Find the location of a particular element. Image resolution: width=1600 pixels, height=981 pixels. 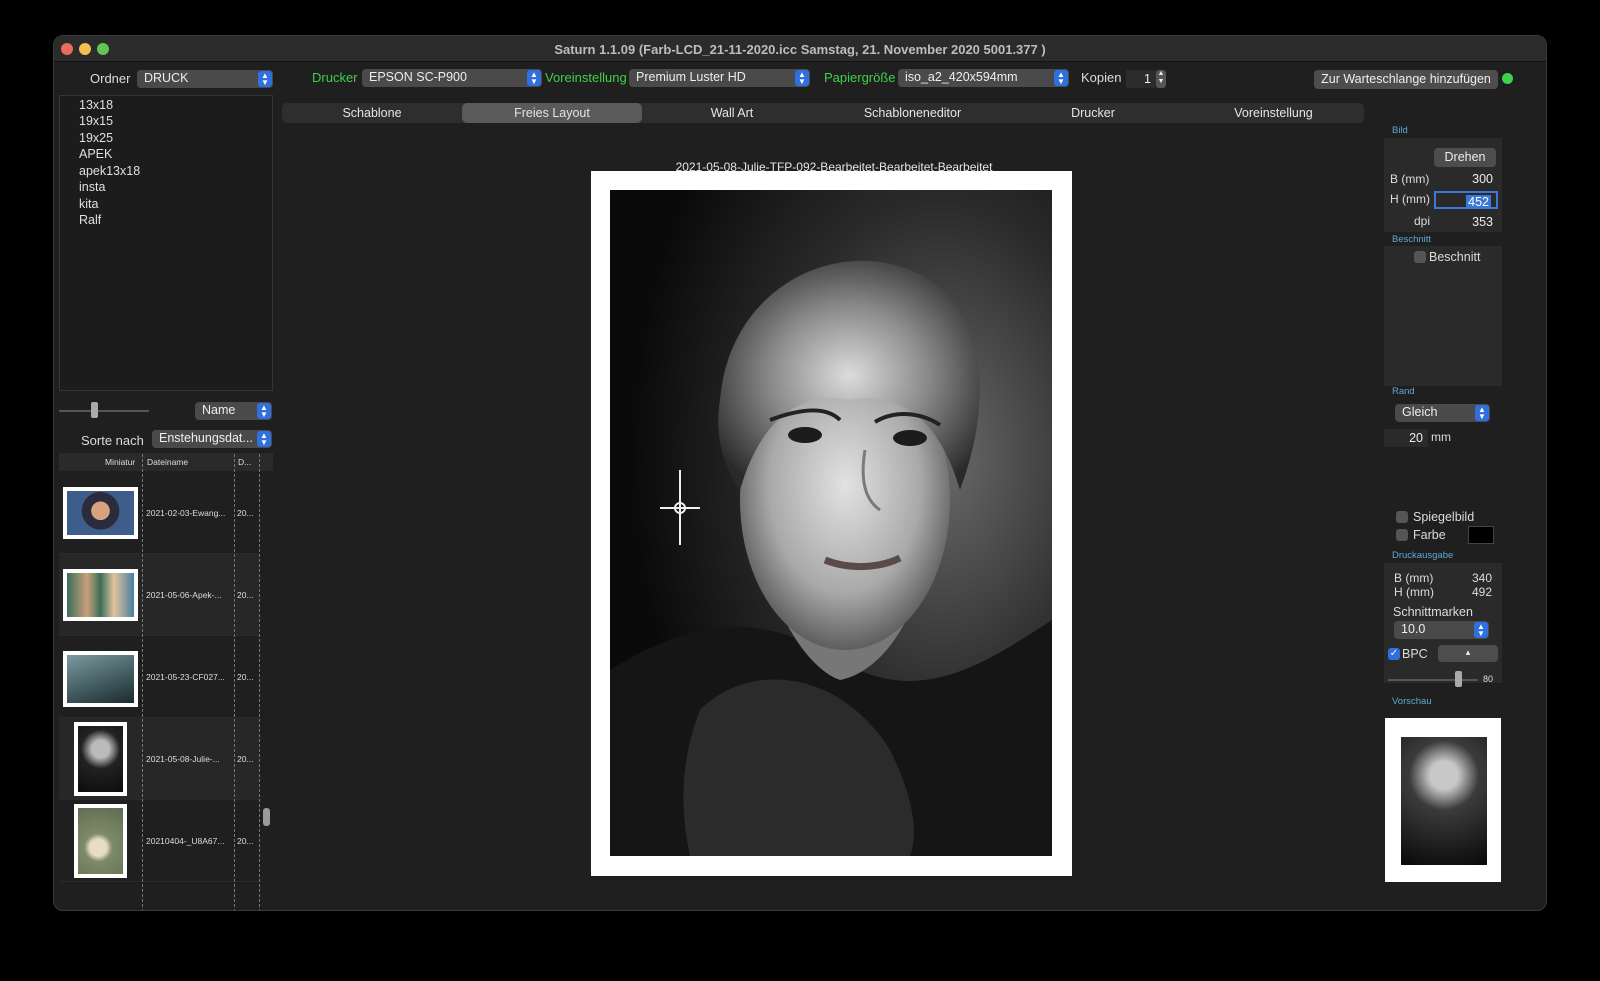

crop-box is located at coordinates (1443, 316).